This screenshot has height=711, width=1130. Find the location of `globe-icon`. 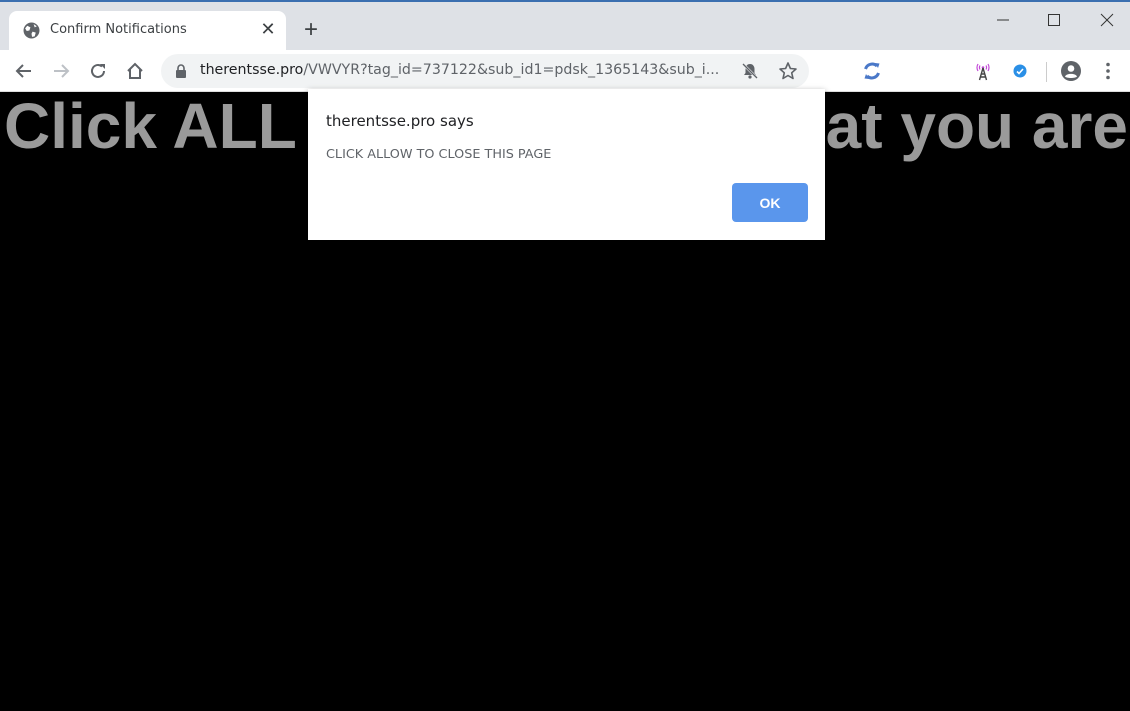

globe-icon is located at coordinates (31, 30).